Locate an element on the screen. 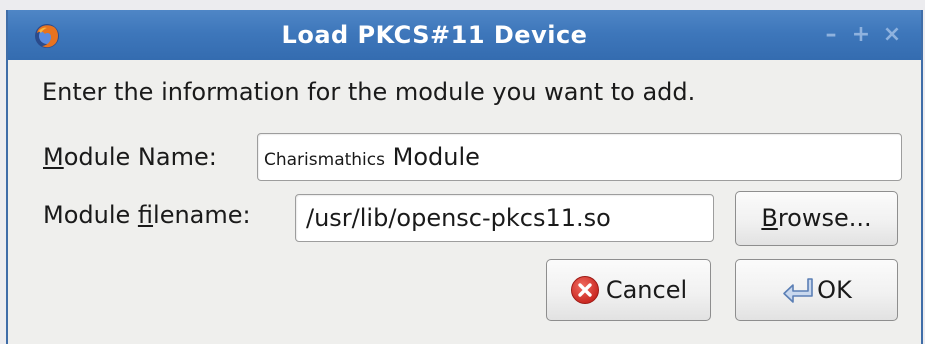 The width and height of the screenshot is (925, 344). module-name-value-small: Charismathics is located at coordinates (324, 160).